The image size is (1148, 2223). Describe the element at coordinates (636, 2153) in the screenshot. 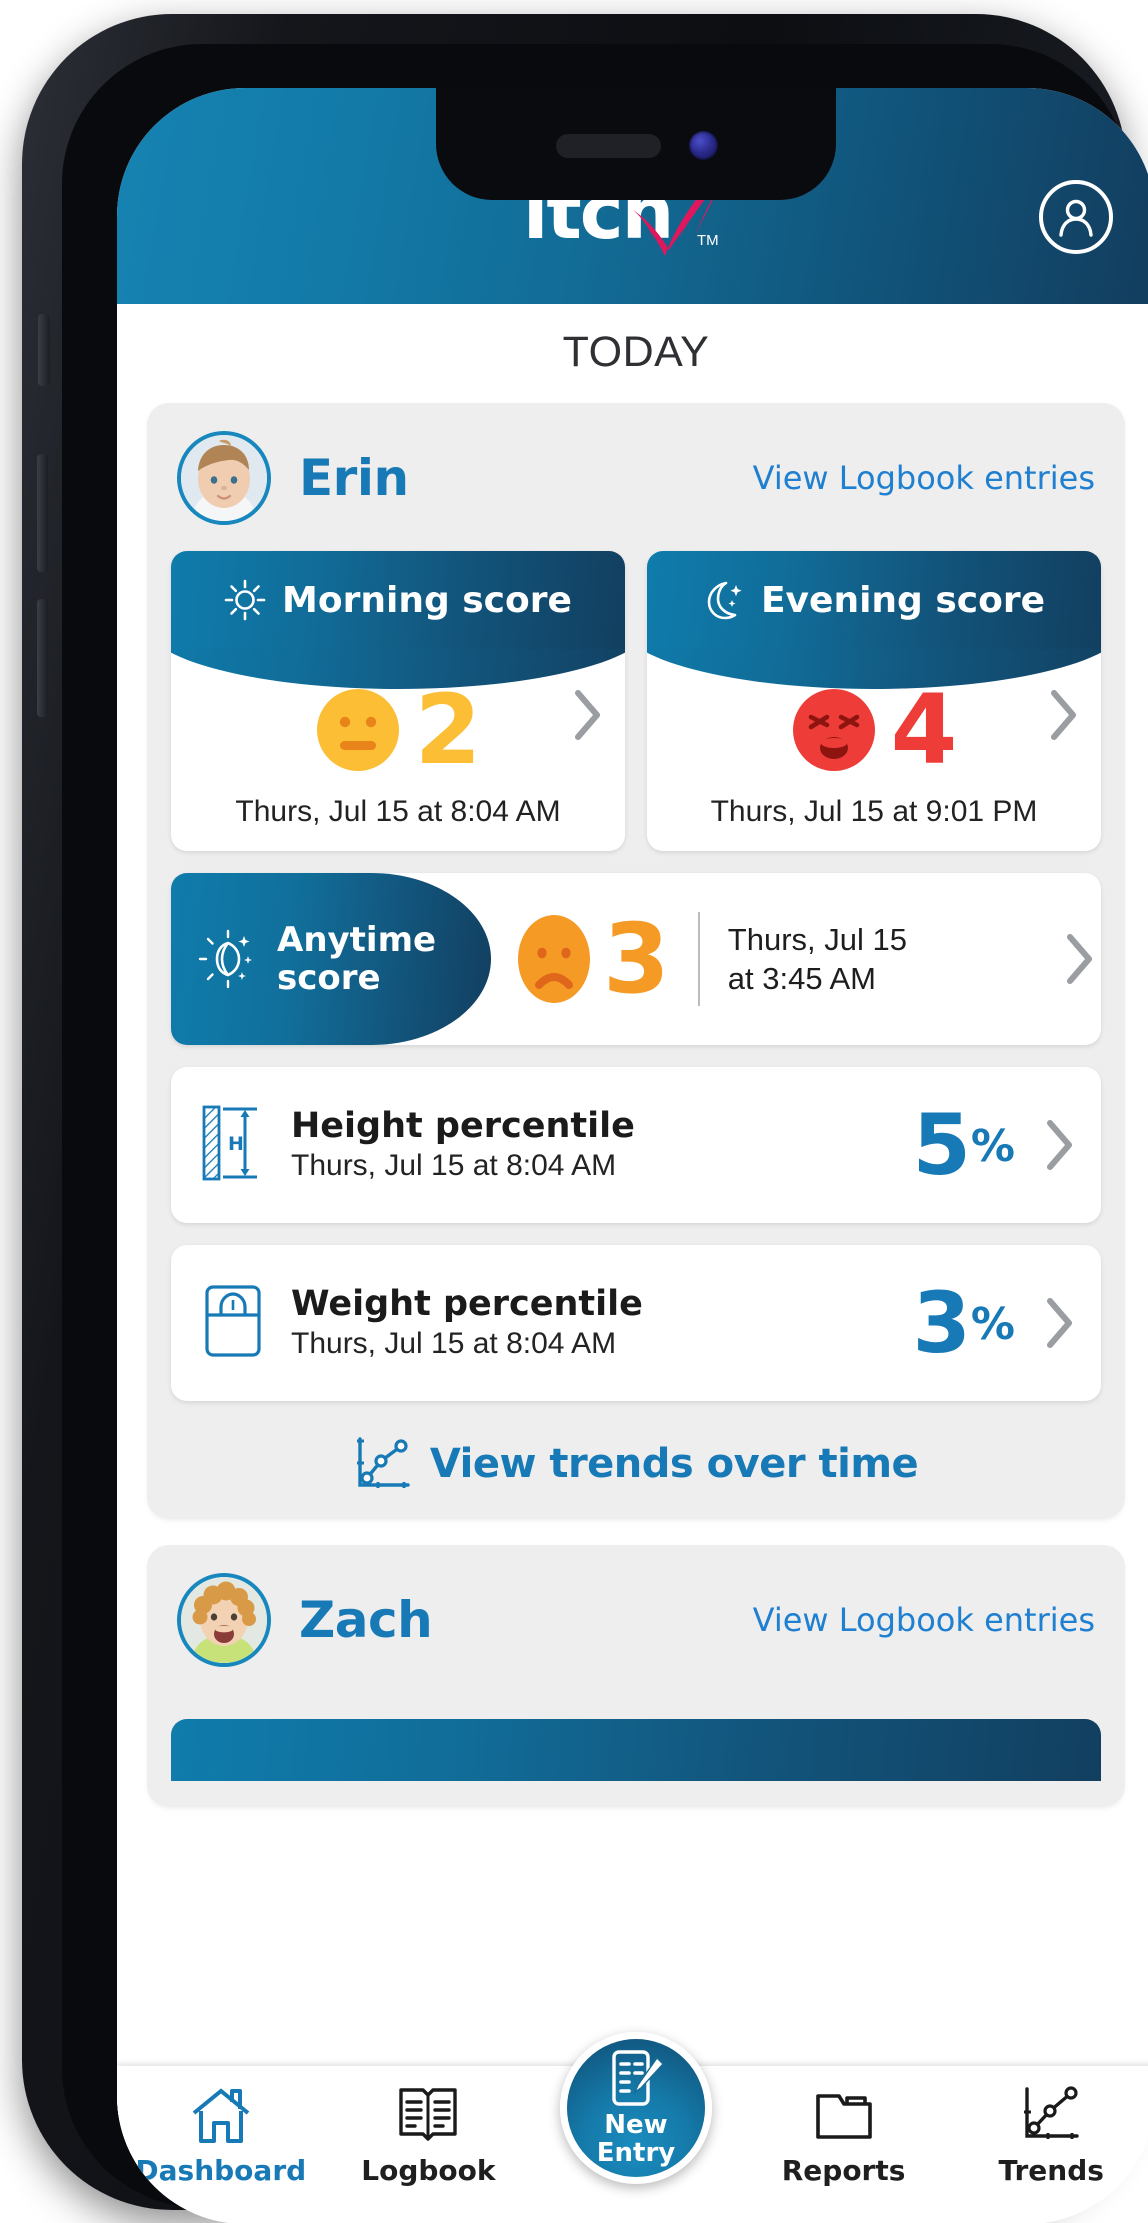

I see `new-entry-label-line2: Entry` at that location.